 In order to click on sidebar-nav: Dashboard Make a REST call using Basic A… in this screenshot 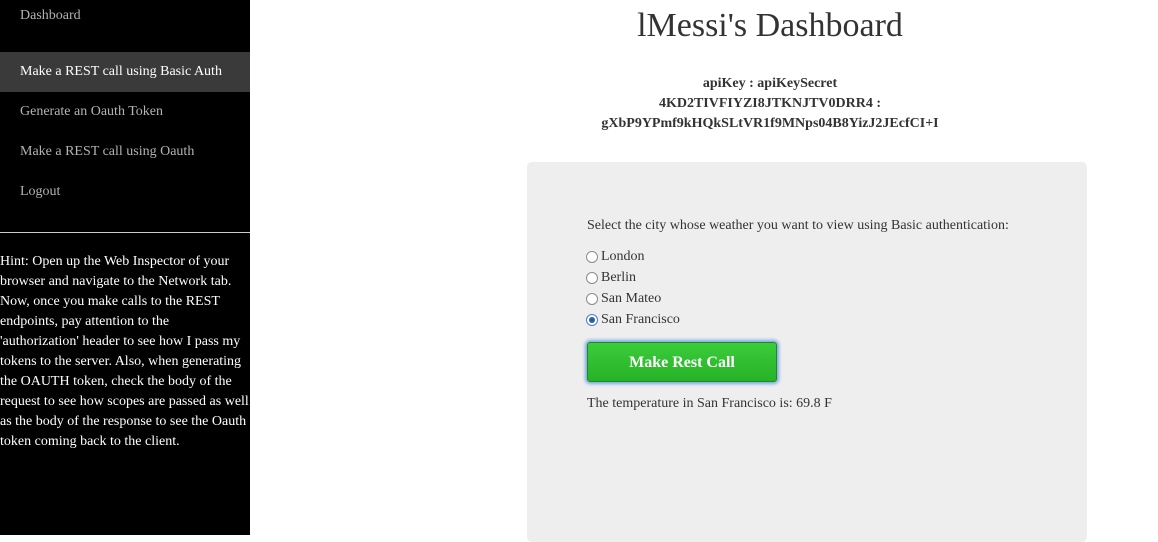, I will do `click(125, 106)`.